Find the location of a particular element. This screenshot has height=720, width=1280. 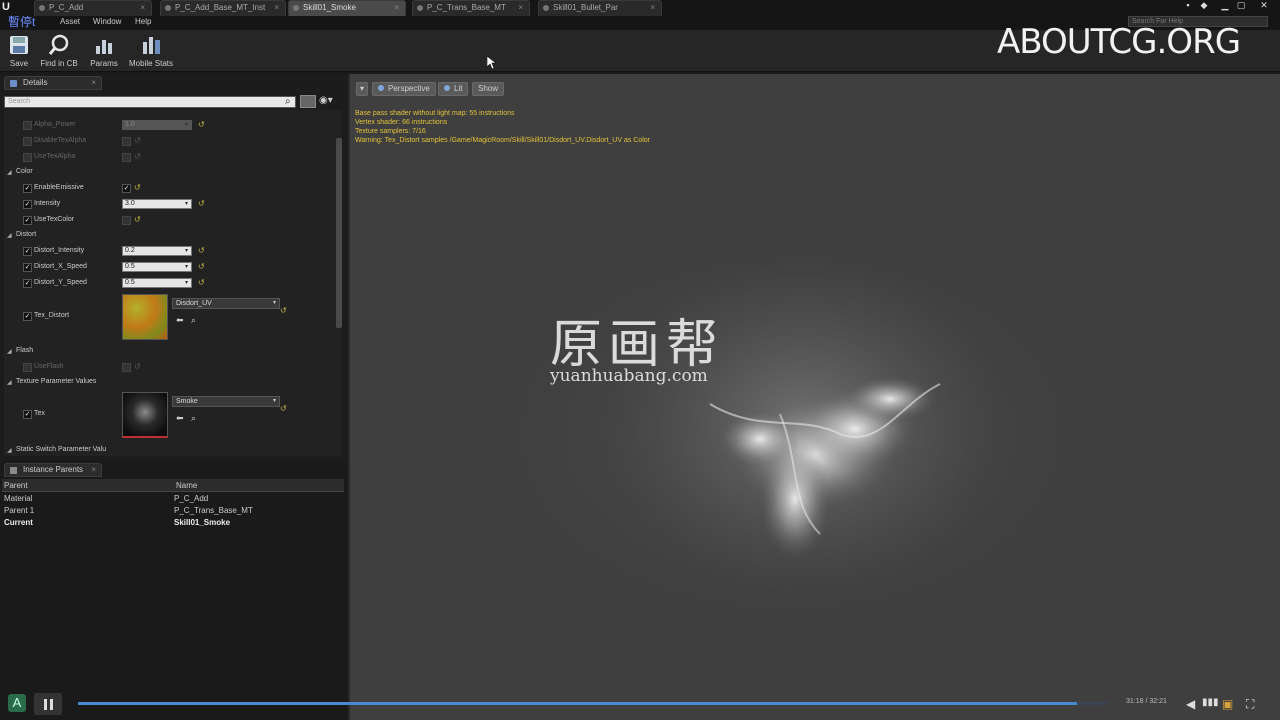

params-button: Params is located at coordinates (104, 51).